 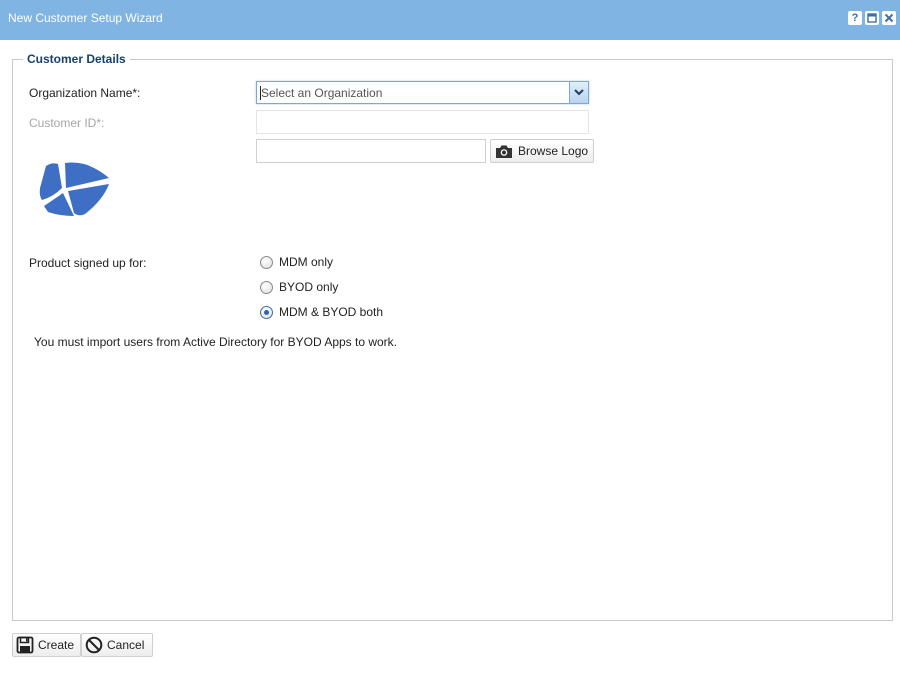 What do you see at coordinates (553, 151) in the screenshot?
I see `browse-logo-label: Browse Logo` at bounding box center [553, 151].